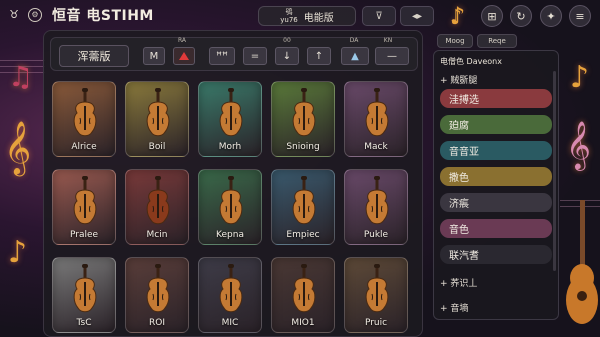 The height and width of the screenshot is (337, 600). I want to click on sound-list-item: 联汽耆, so click(496, 254).